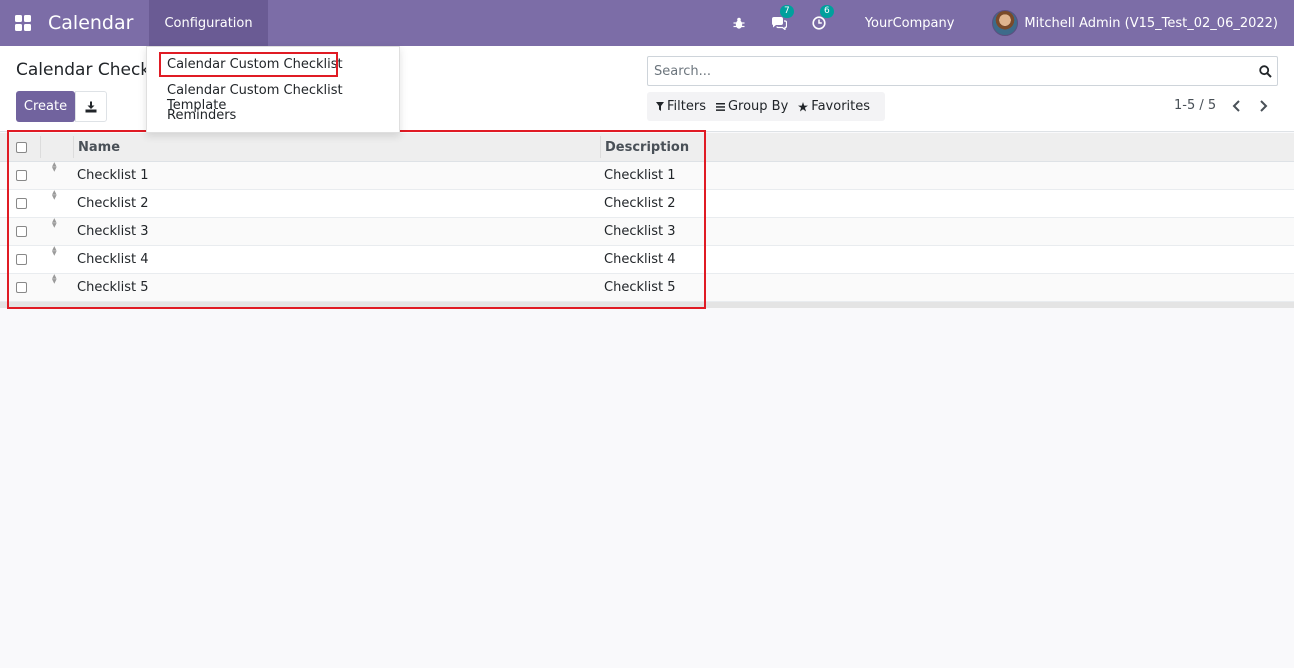 The image size is (1294, 668). Describe the element at coordinates (1151, 23) in the screenshot. I see `user-name: Mitchell Admin (V15_Test_02_06_2022)` at that location.